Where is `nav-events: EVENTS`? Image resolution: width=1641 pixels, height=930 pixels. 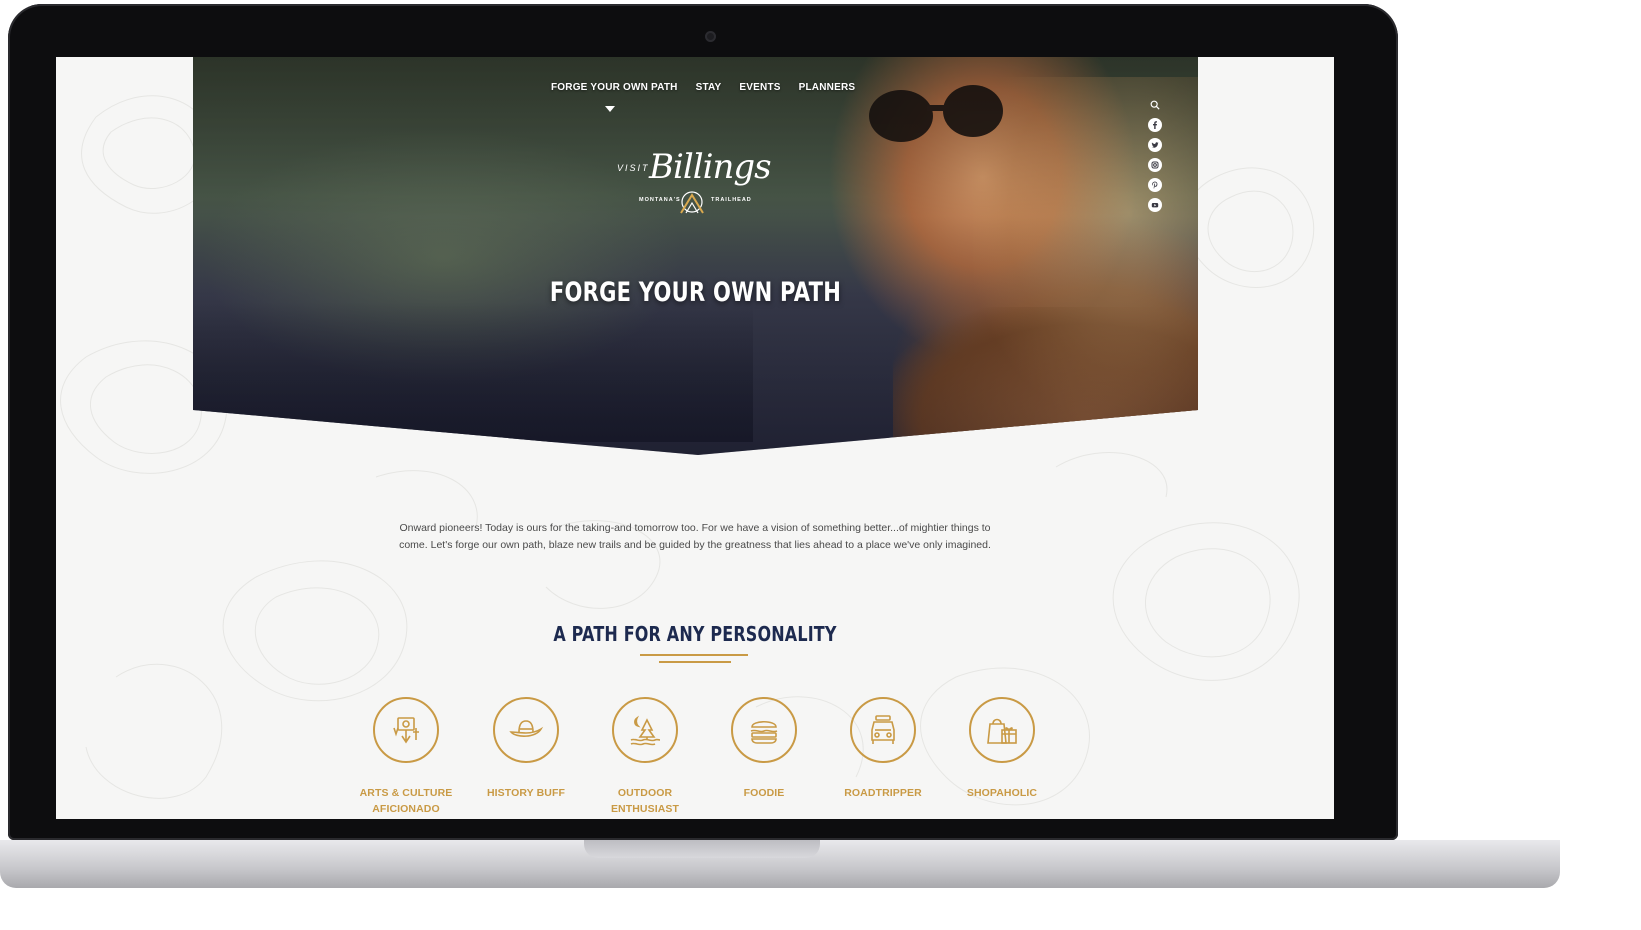 nav-events: EVENTS is located at coordinates (759, 87).